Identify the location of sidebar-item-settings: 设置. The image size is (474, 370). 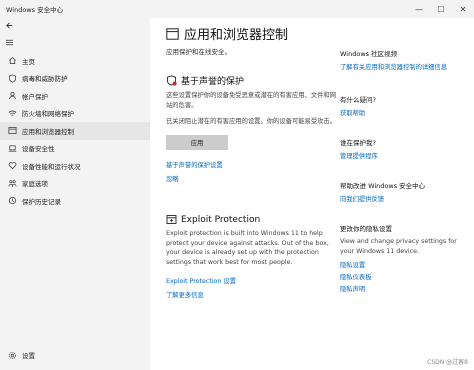
(75, 356).